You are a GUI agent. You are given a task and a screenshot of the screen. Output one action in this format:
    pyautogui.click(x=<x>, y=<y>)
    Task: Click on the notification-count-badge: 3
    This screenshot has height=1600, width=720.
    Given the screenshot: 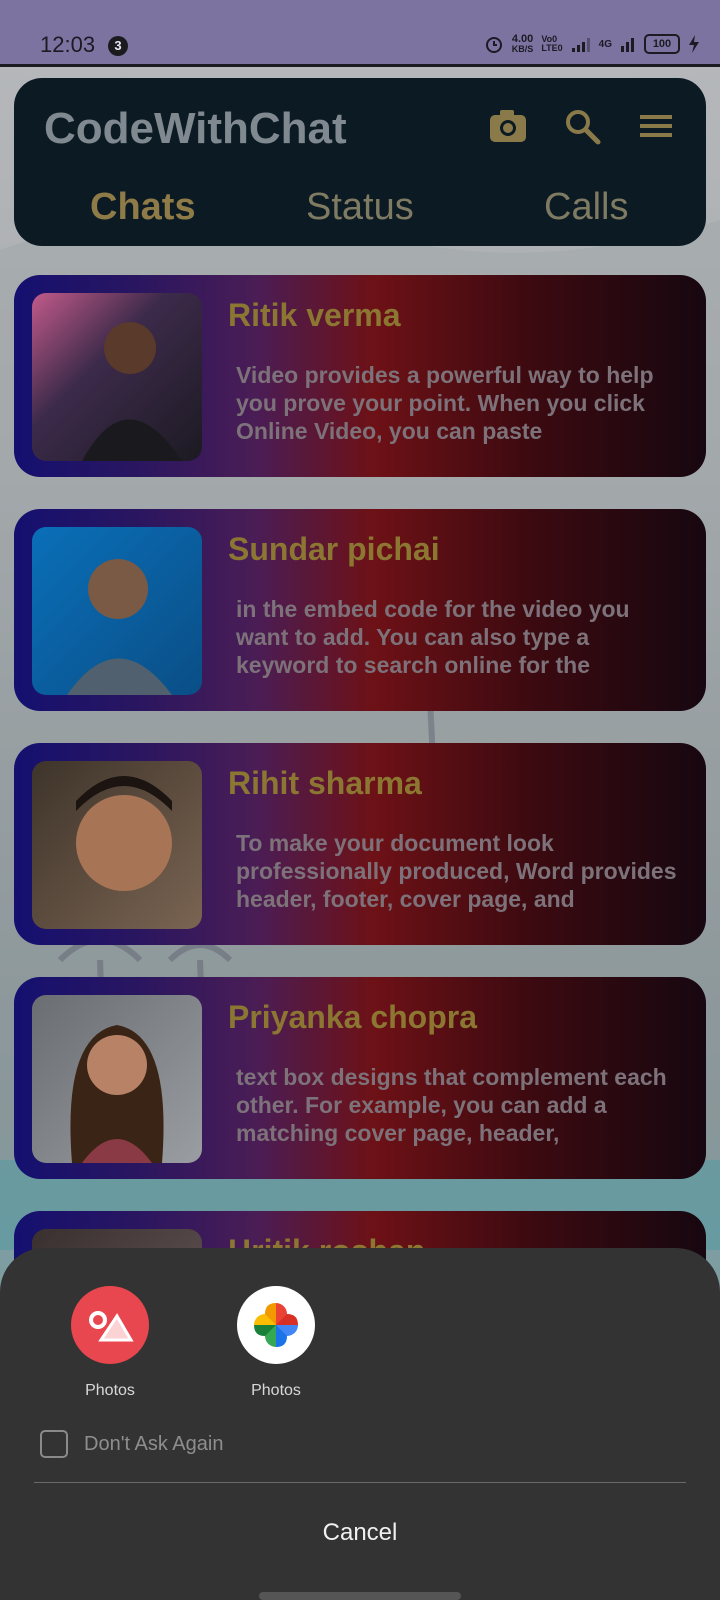 What is the action you would take?
    pyautogui.click(x=118, y=46)
    